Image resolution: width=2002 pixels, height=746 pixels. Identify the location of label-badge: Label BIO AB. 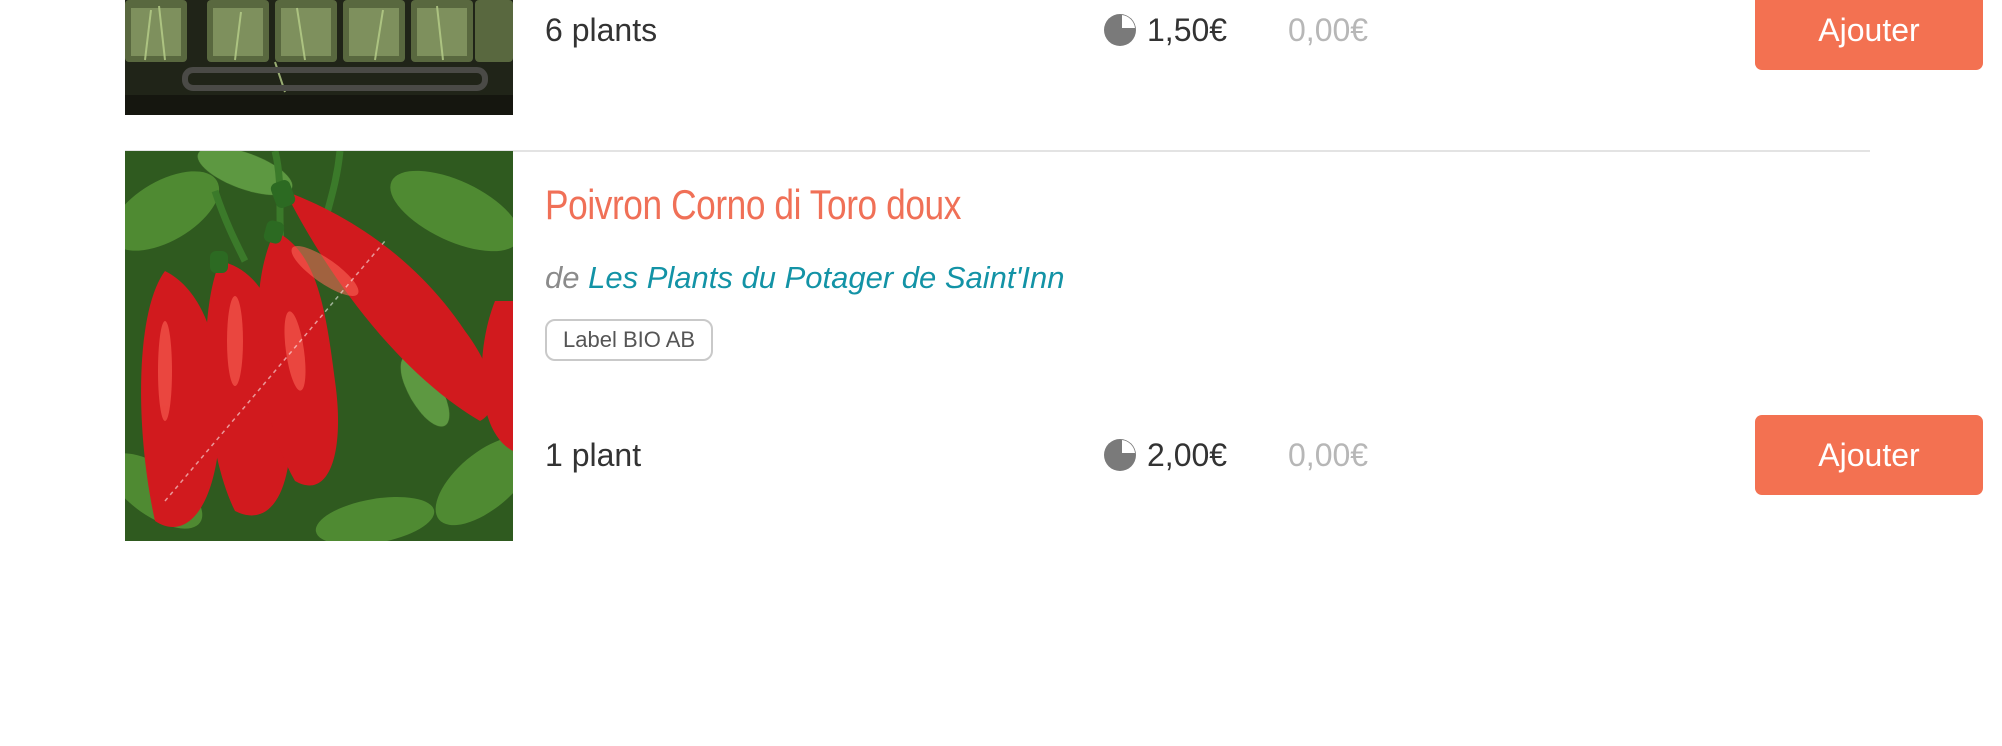
(629, 340).